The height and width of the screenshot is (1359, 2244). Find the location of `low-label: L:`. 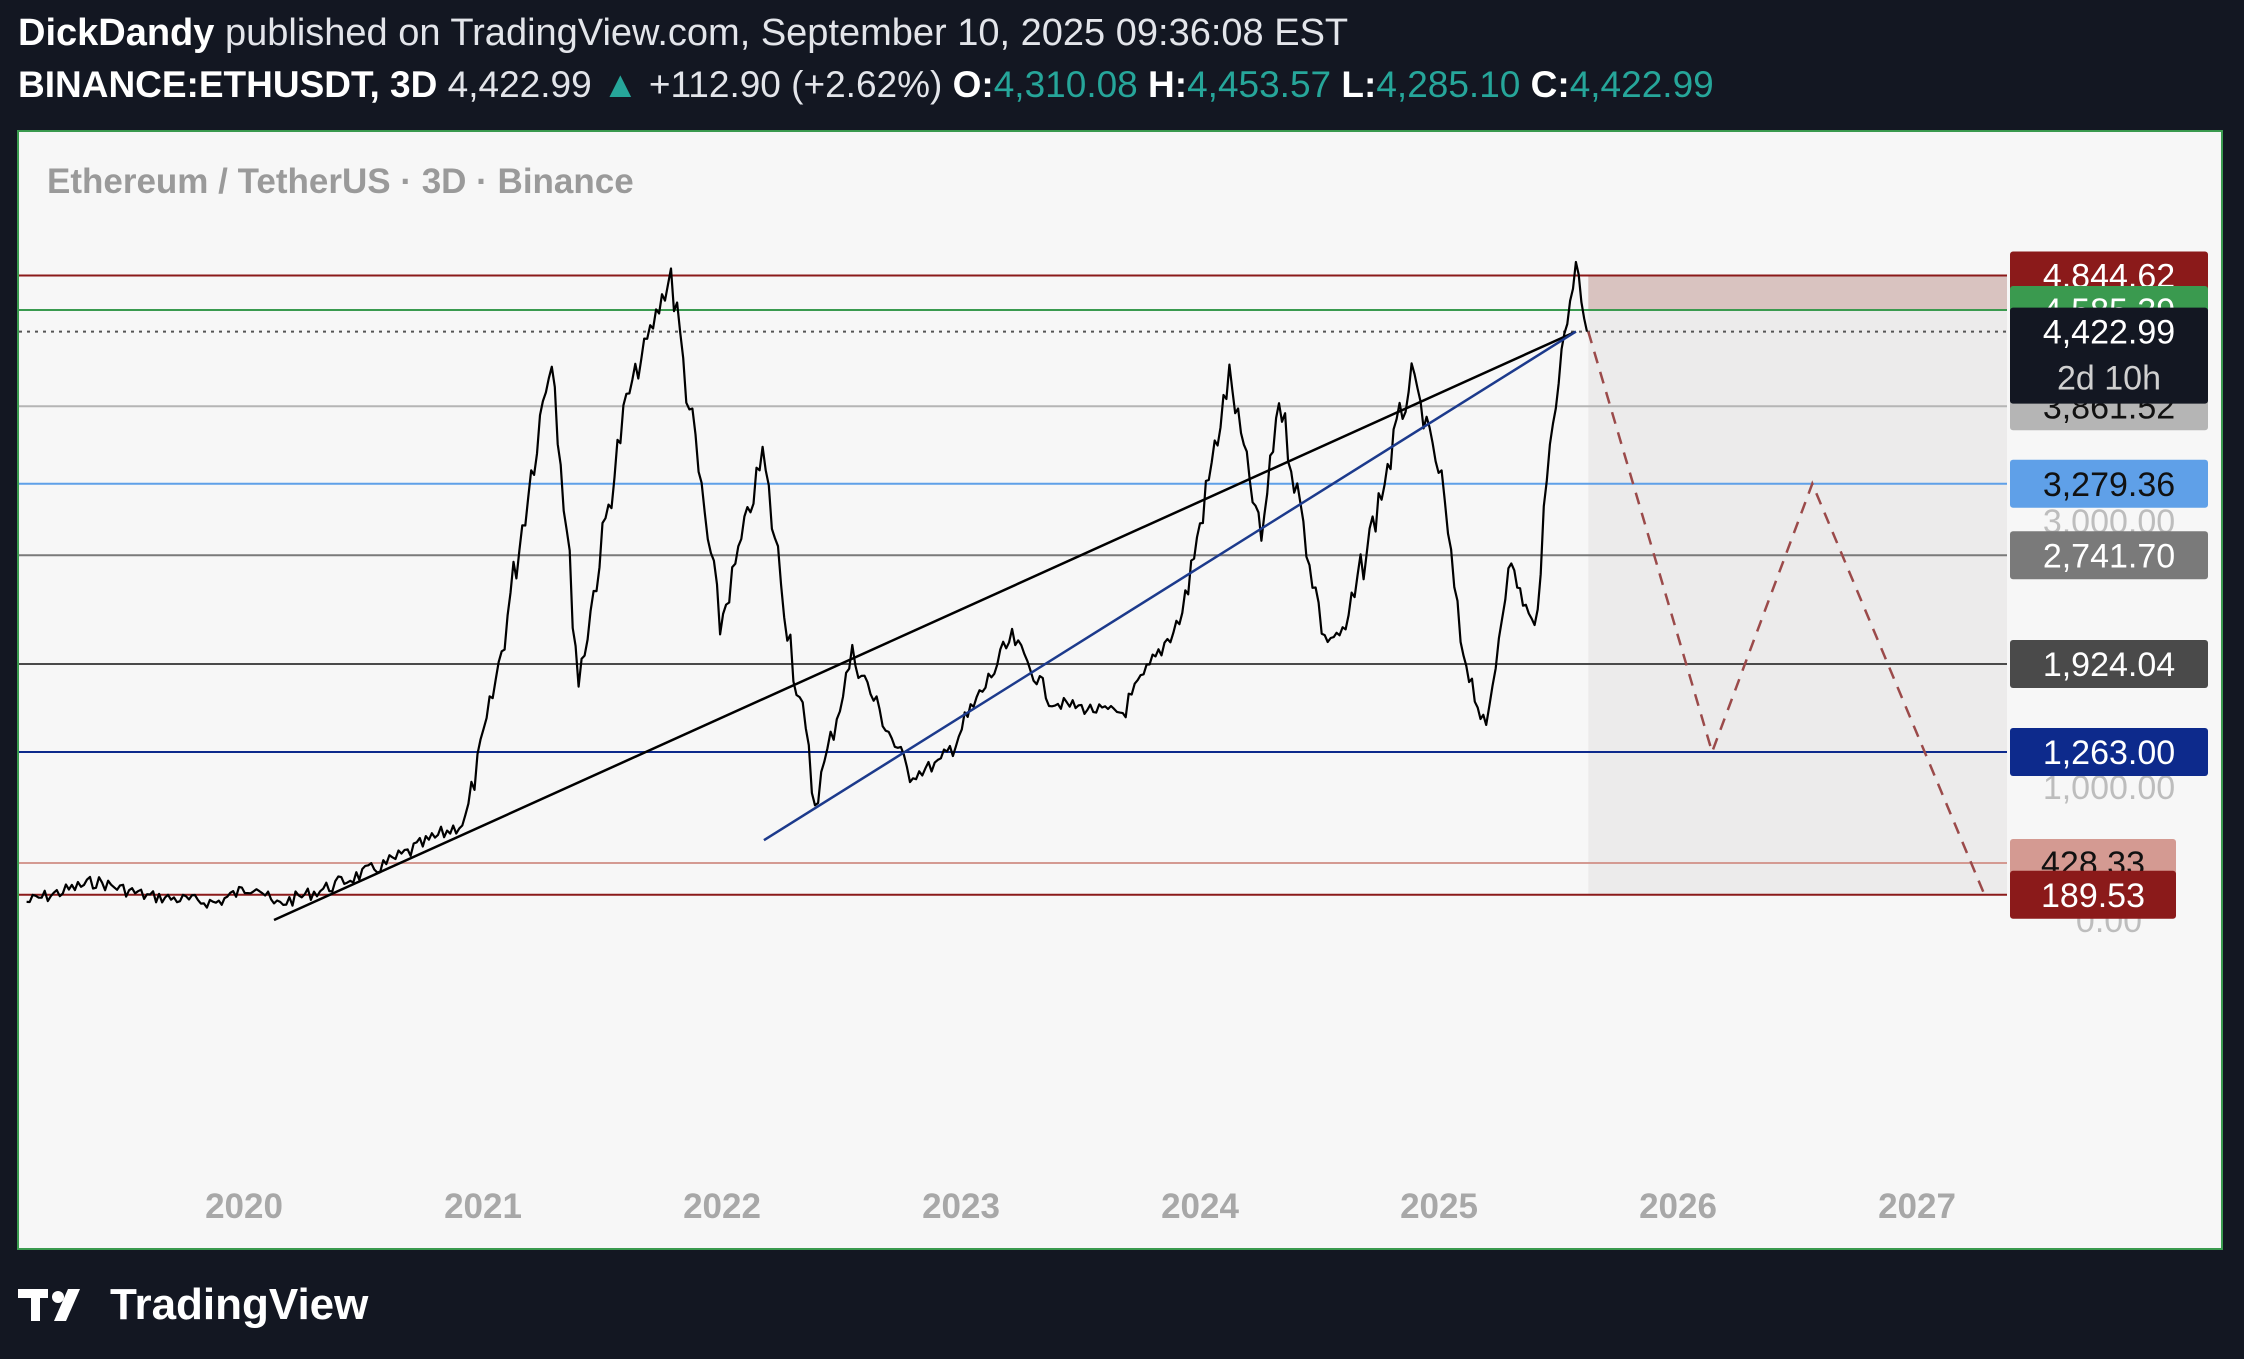

low-label: L: is located at coordinates (1359, 84).